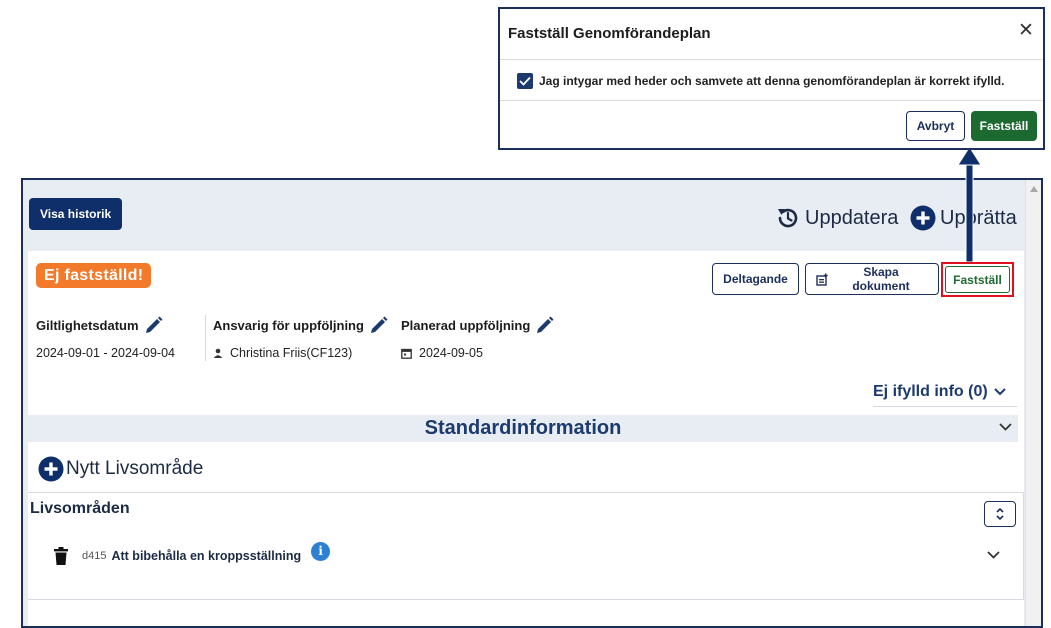 The width and height of the screenshot is (1051, 628). I want to click on create-document-button: Skapa dokument, so click(872, 279).